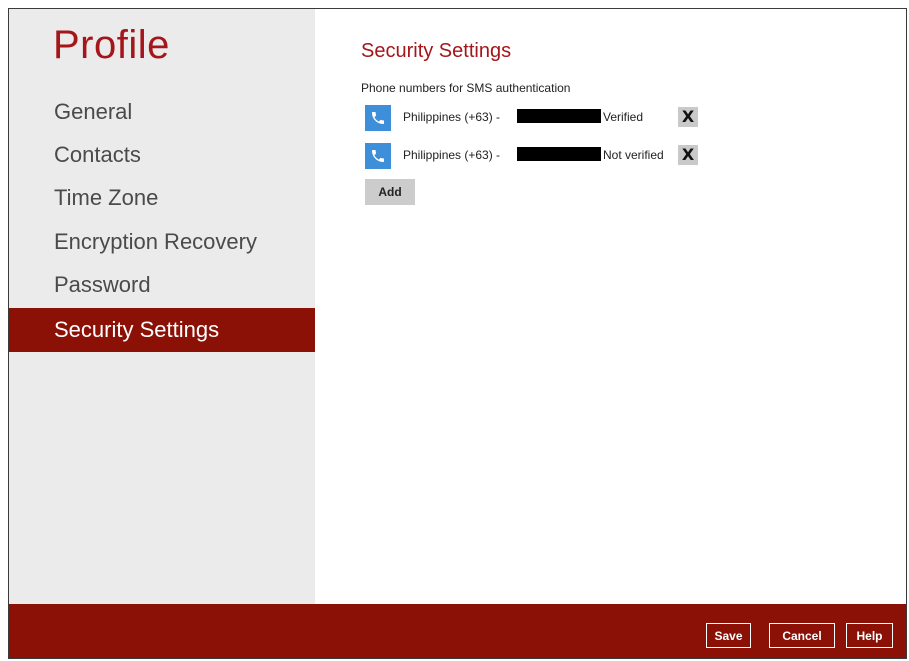  What do you see at coordinates (633, 155) in the screenshot?
I see `verification-status: Not verified` at bounding box center [633, 155].